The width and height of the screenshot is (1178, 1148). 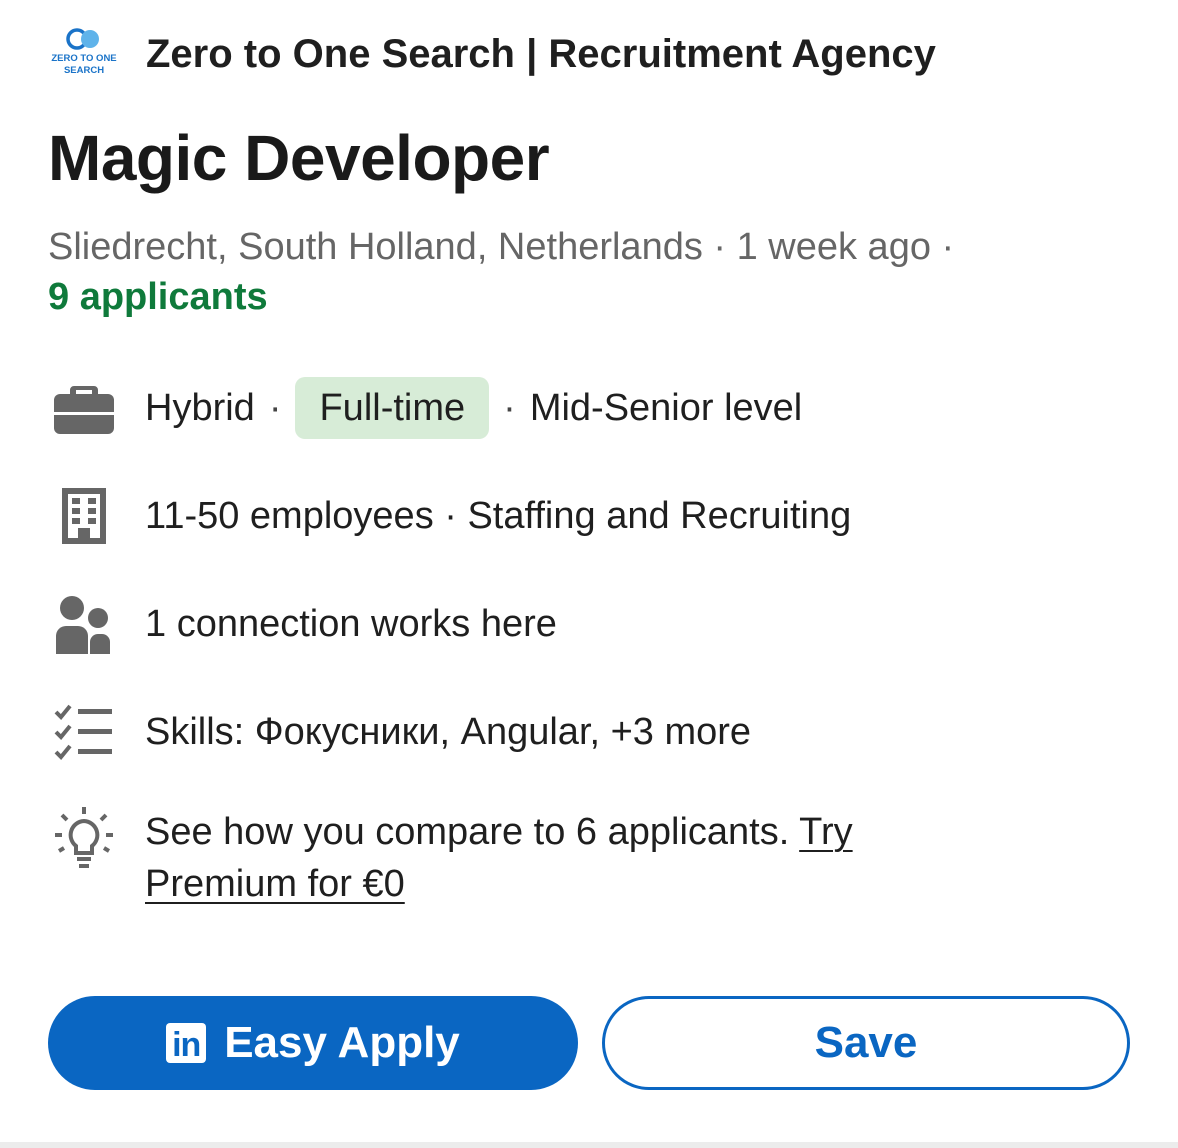 What do you see at coordinates (84, 516) in the screenshot?
I see `building-icon` at bounding box center [84, 516].